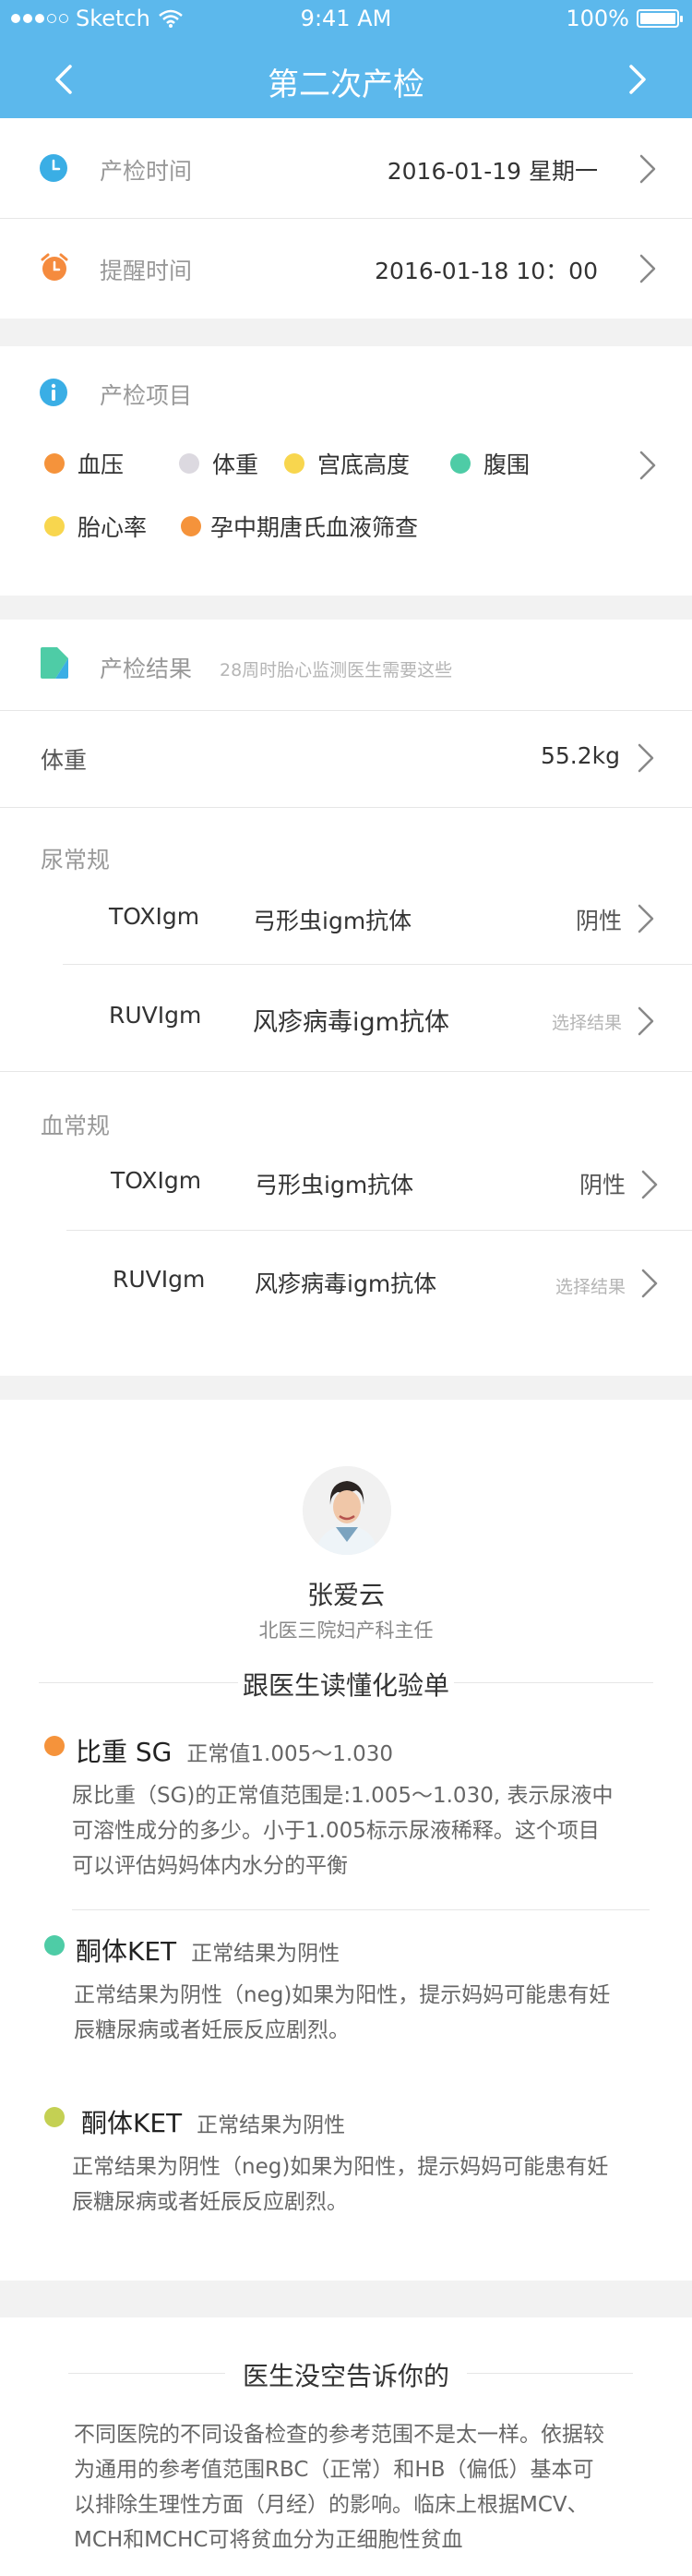 This screenshot has width=692, height=2576. I want to click on tag-label: 体重, so click(235, 464).